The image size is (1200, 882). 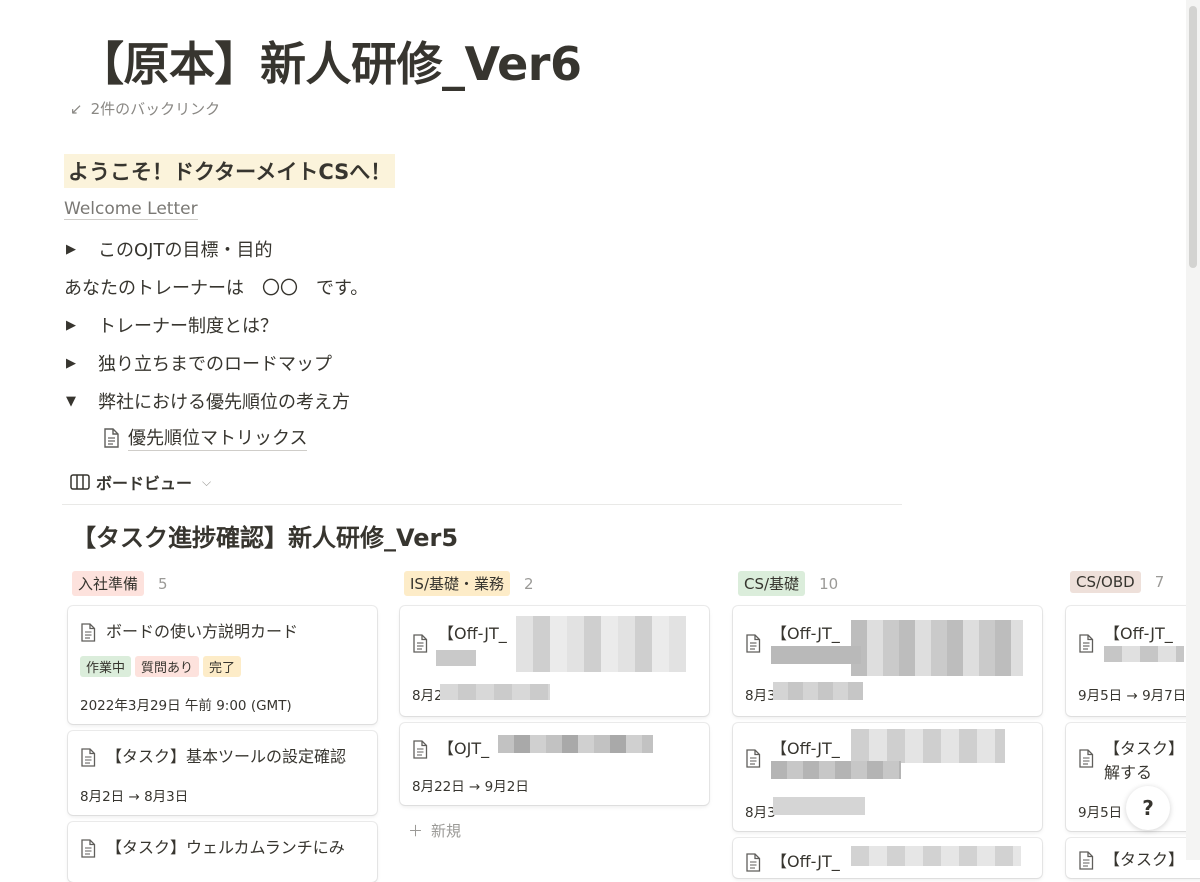 I want to click on toggle-priority-label: 弊社における優先順位の考え方, so click(x=224, y=402).